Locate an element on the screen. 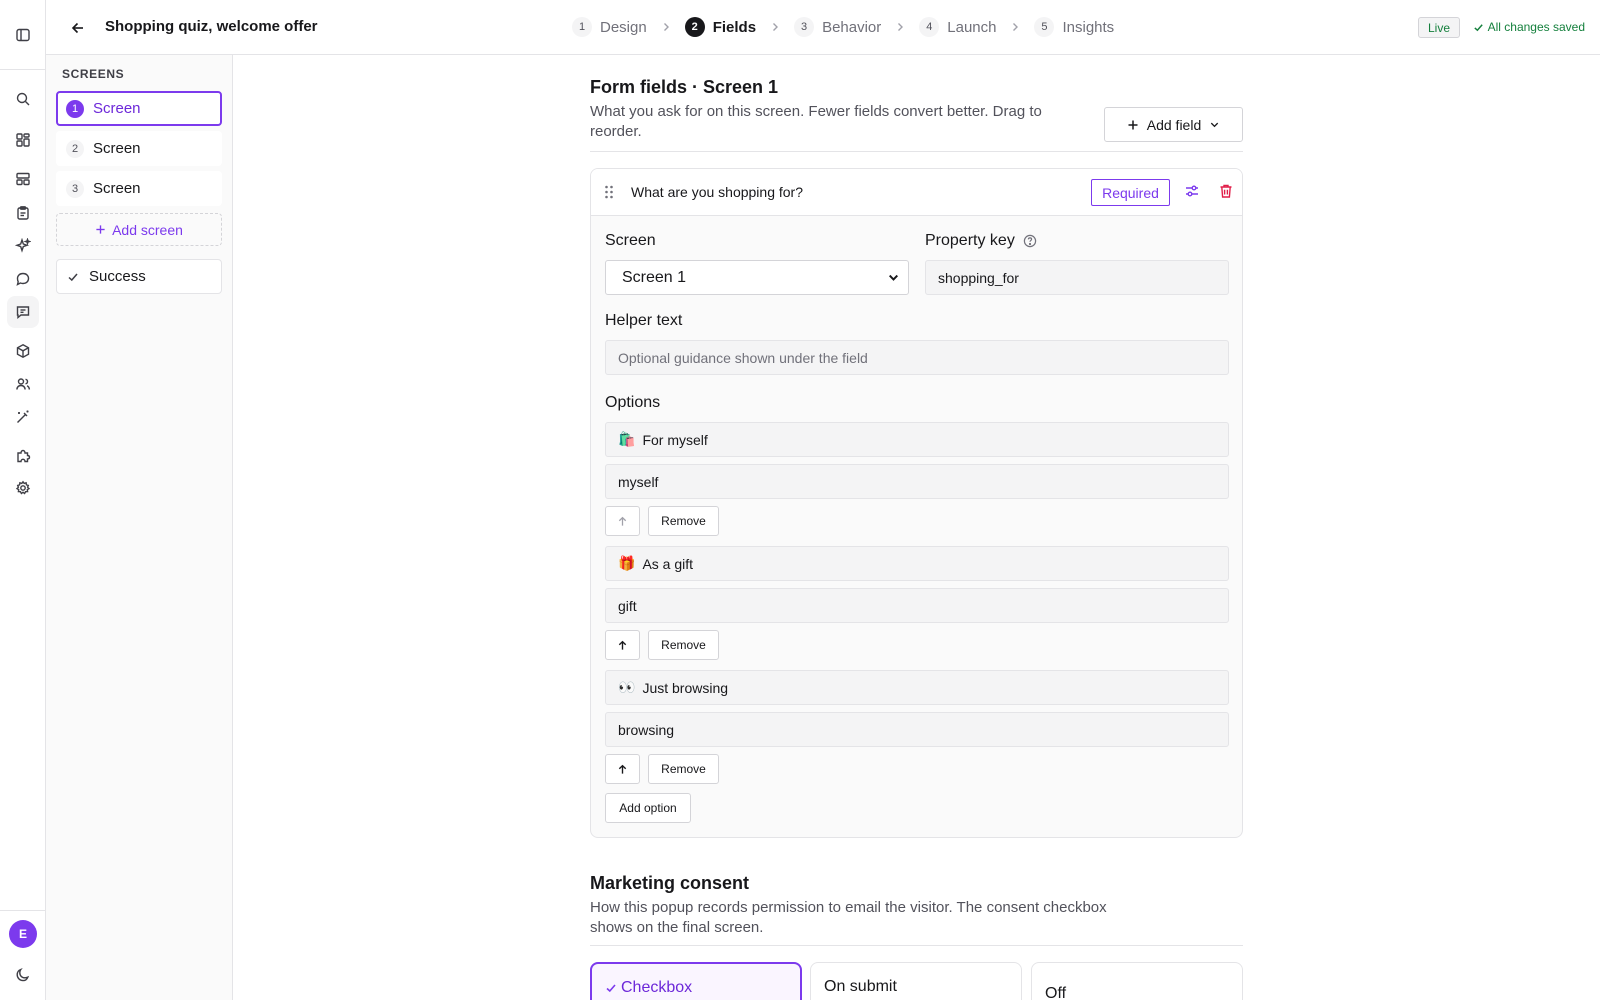  screen-number: 2 is located at coordinates (75, 148).